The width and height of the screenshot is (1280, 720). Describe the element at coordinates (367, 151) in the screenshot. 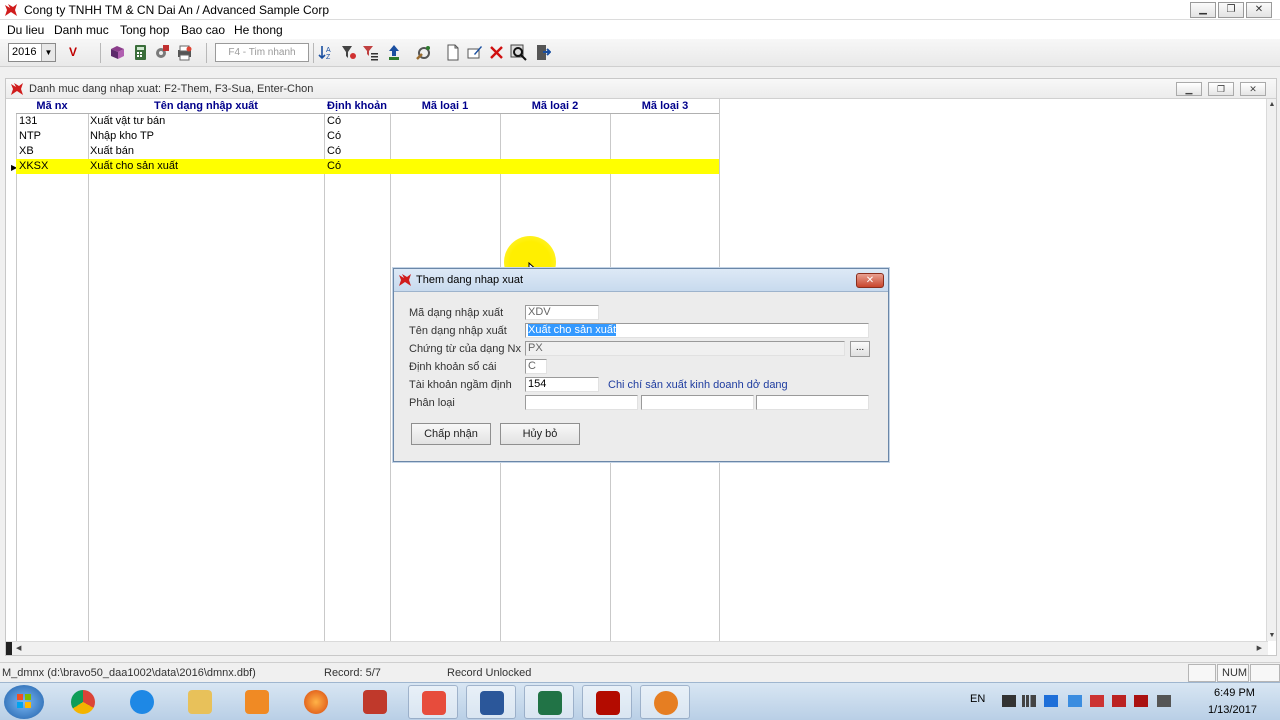

I see `table-row: XB Xuất bán Có` at that location.